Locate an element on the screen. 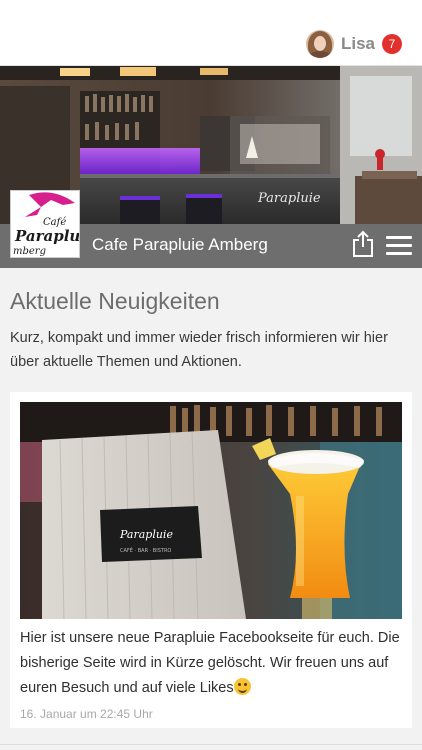 Image resolution: width=422 pixels, height=750 pixels. hamburger-menu-icon is located at coordinates (399, 246).